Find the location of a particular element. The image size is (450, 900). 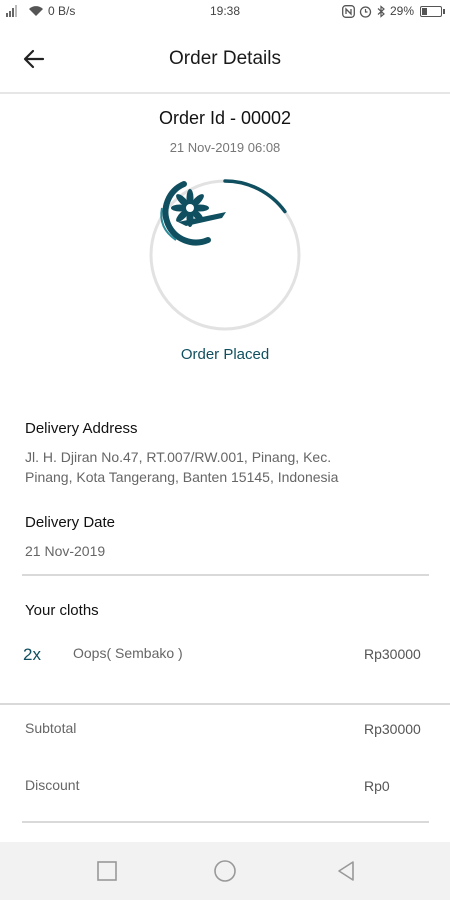

system-nav-bar is located at coordinates (225, 871).